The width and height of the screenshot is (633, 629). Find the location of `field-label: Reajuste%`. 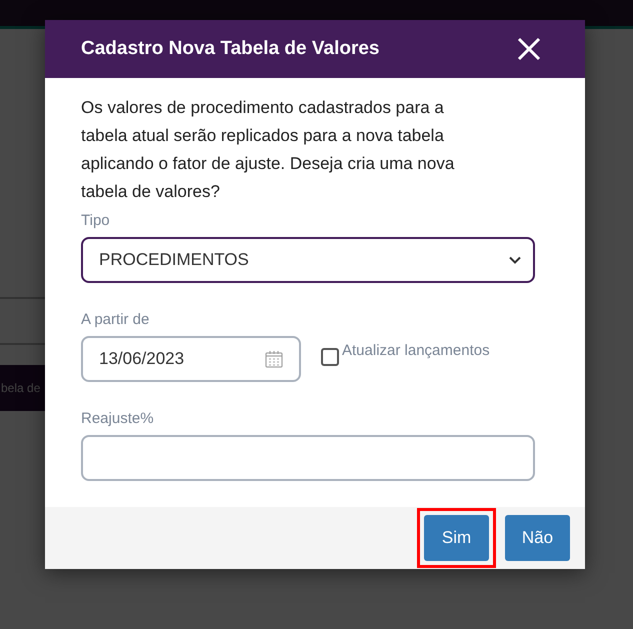

field-label: Reajuste% is located at coordinates (118, 418).